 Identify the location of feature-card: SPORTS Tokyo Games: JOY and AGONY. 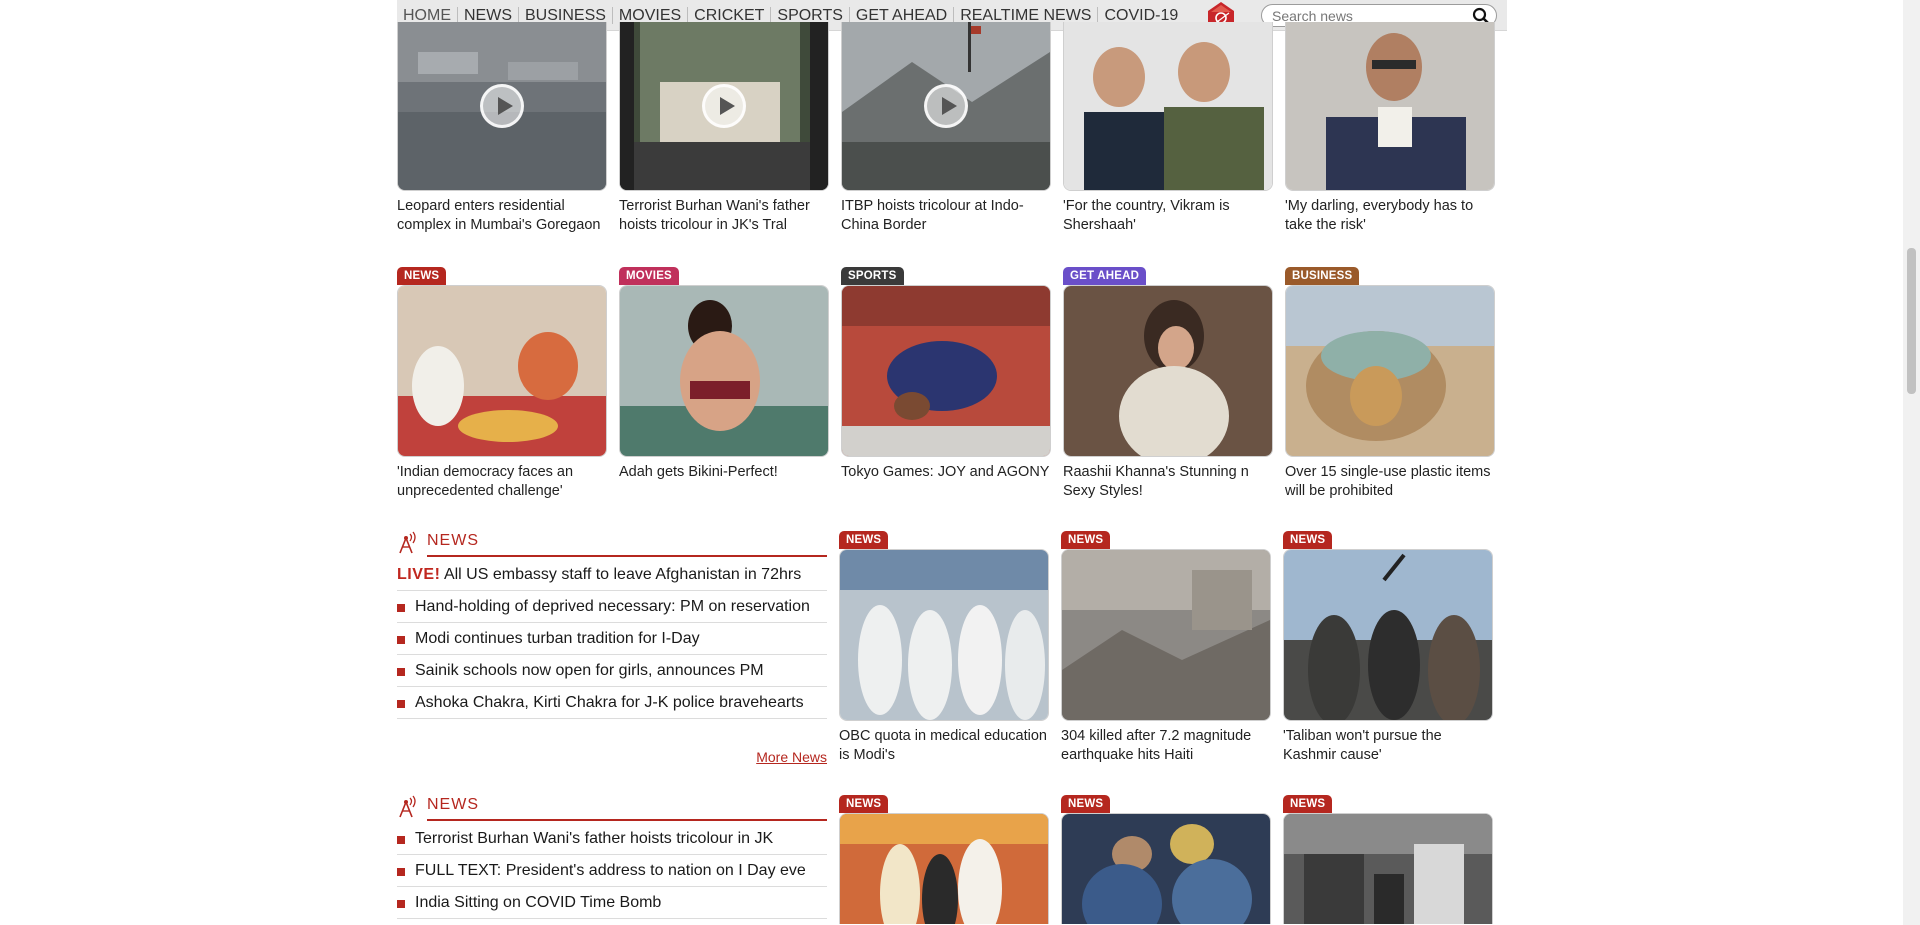
(946, 374).